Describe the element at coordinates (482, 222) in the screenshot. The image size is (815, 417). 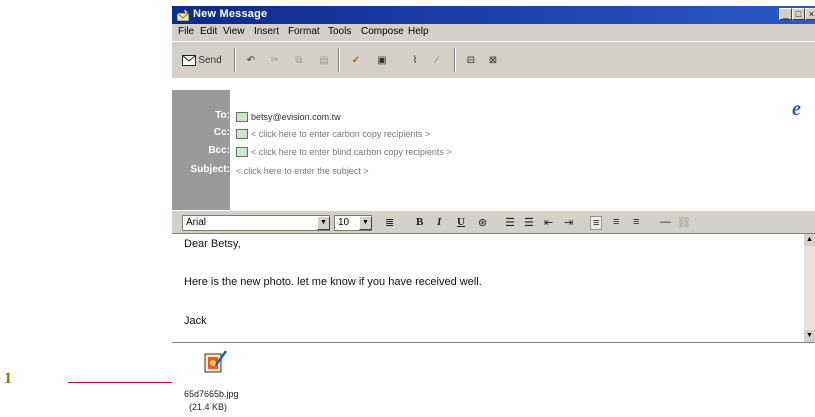
I see `font-color-icon: ⊛` at that location.